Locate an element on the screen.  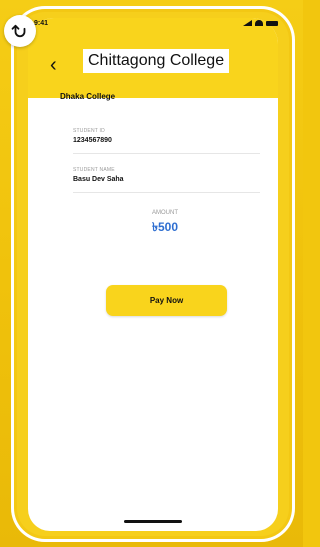
wifi-icon is located at coordinates (259, 23).